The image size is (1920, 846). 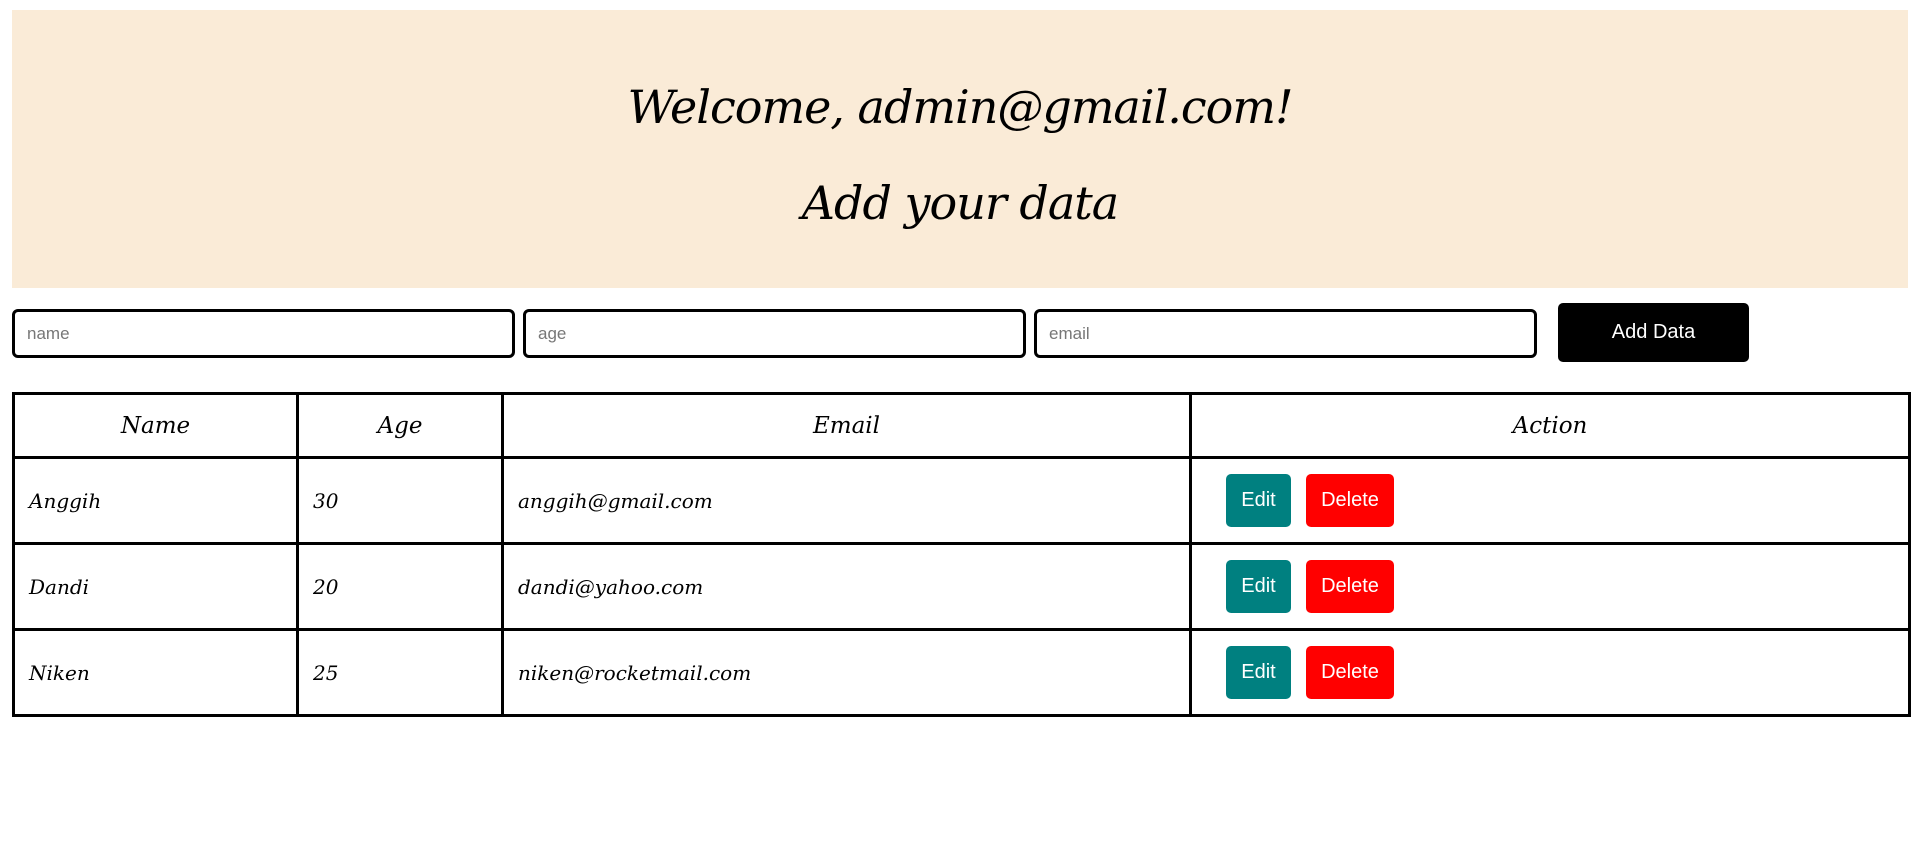 I want to click on cell-age: 30, so click(x=400, y=500).